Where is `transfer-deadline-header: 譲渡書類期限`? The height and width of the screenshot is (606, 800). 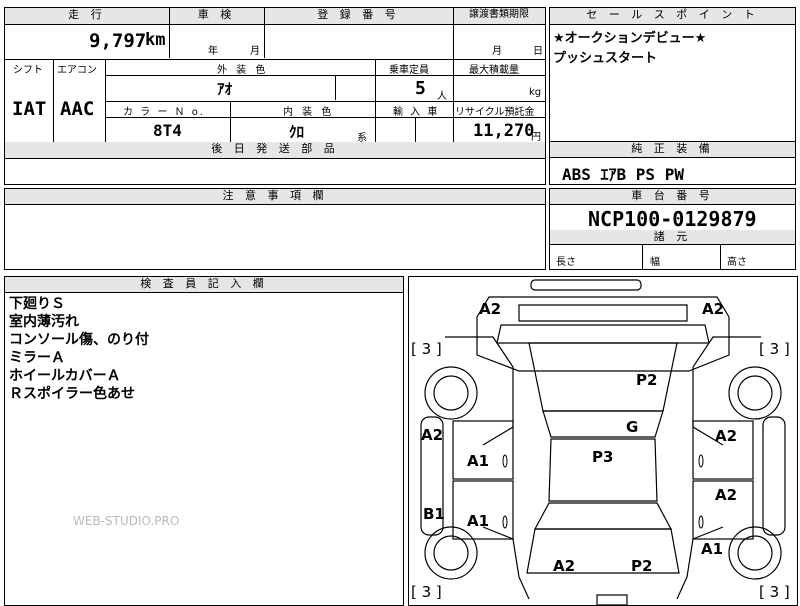 transfer-deadline-header: 譲渡書類期限 is located at coordinates (499, 16).